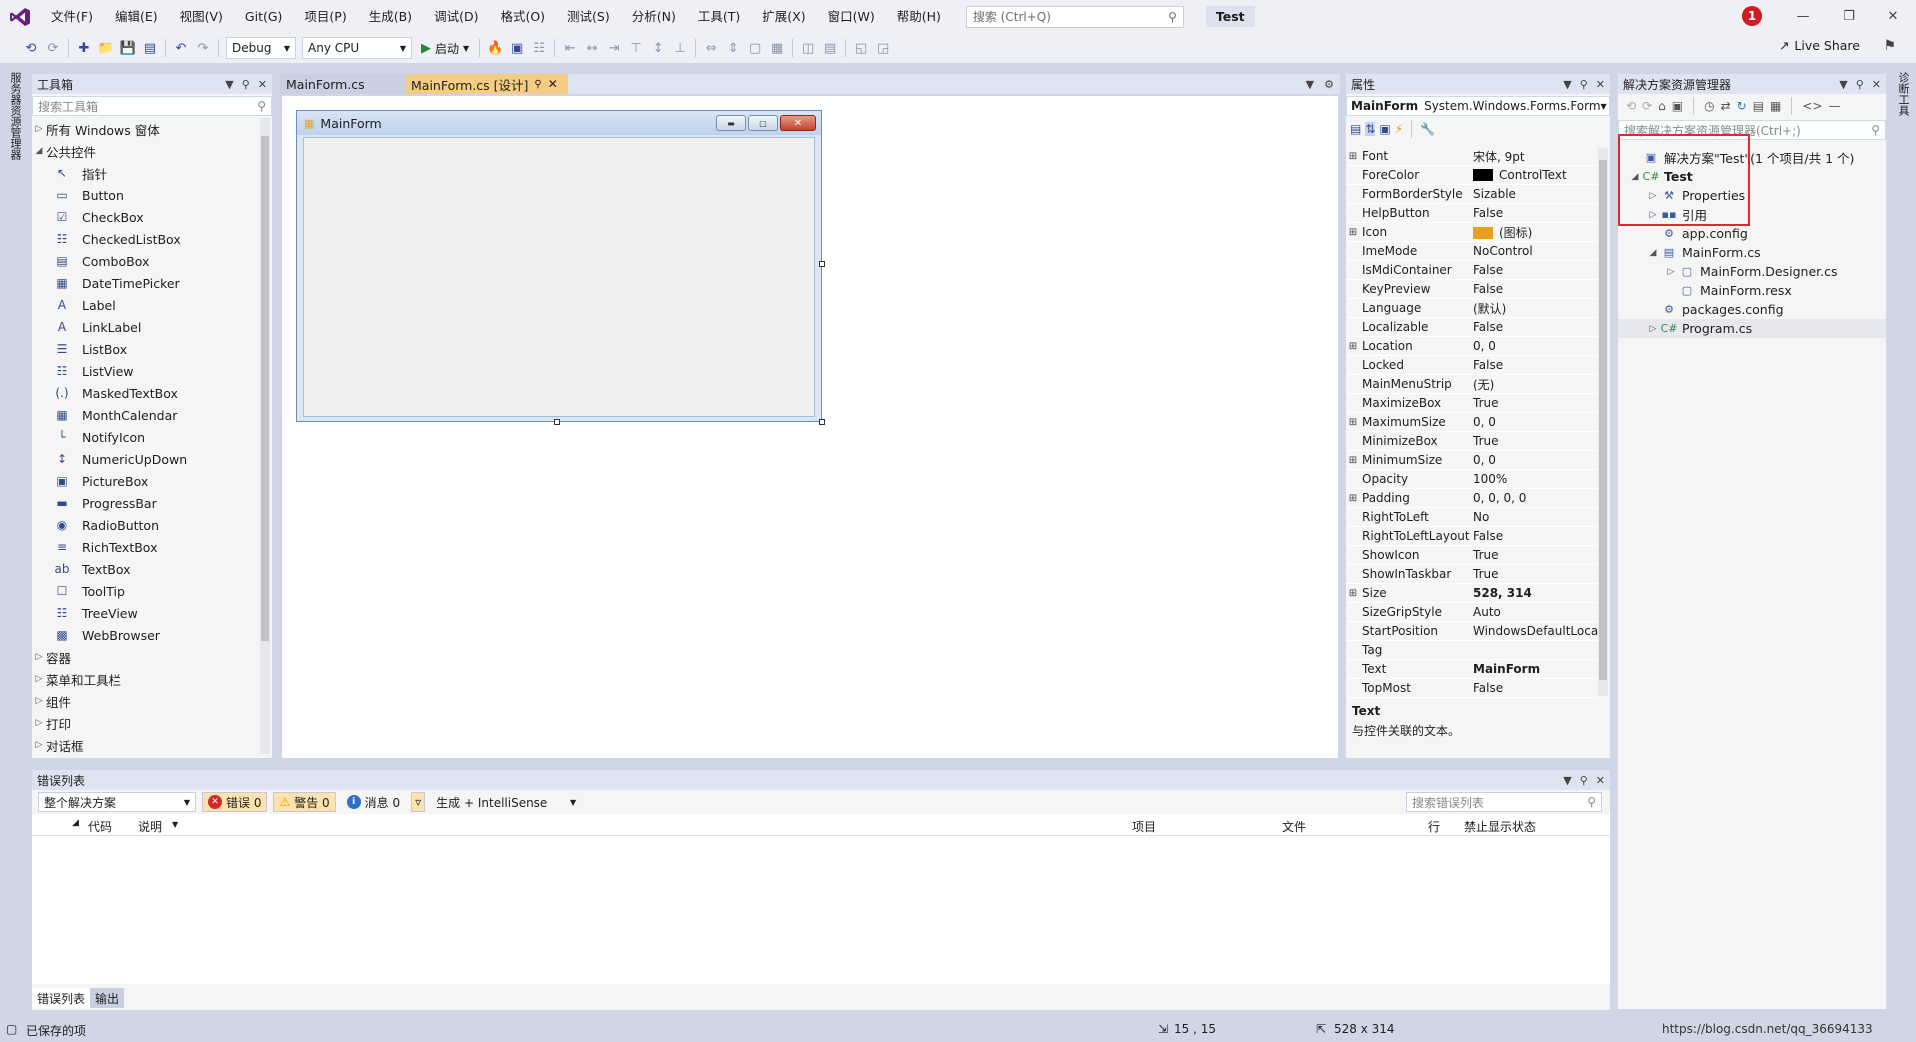  Describe the element at coordinates (265, 388) in the screenshot. I see `toolbox-scrollbar-thumb` at that location.